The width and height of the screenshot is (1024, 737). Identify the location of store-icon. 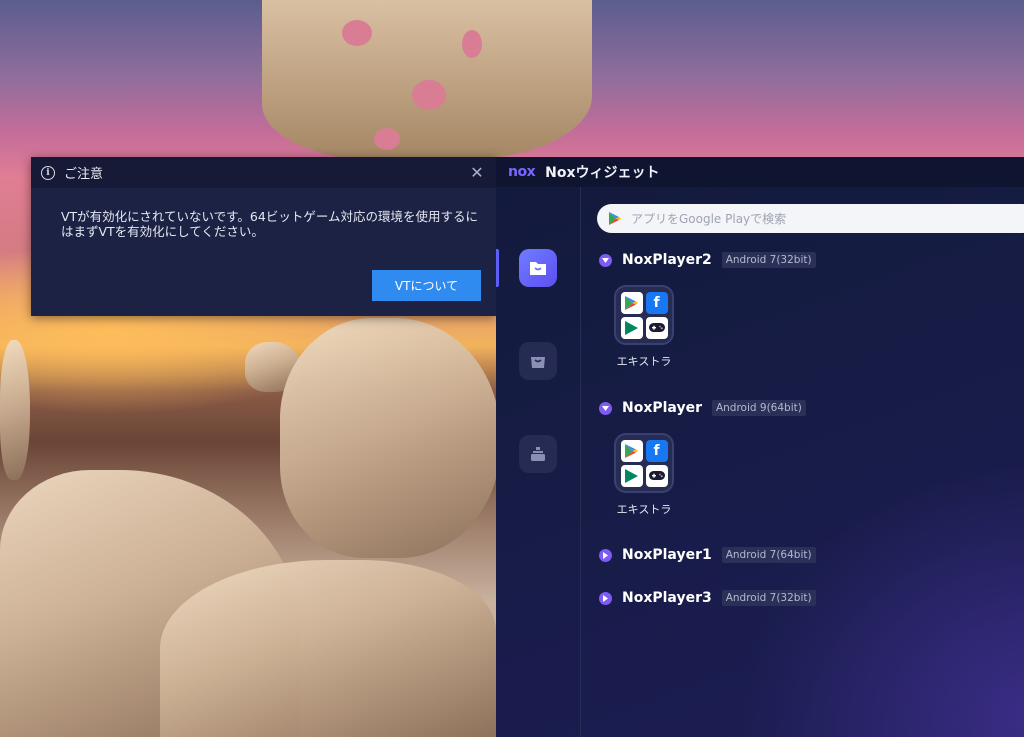
(538, 362).